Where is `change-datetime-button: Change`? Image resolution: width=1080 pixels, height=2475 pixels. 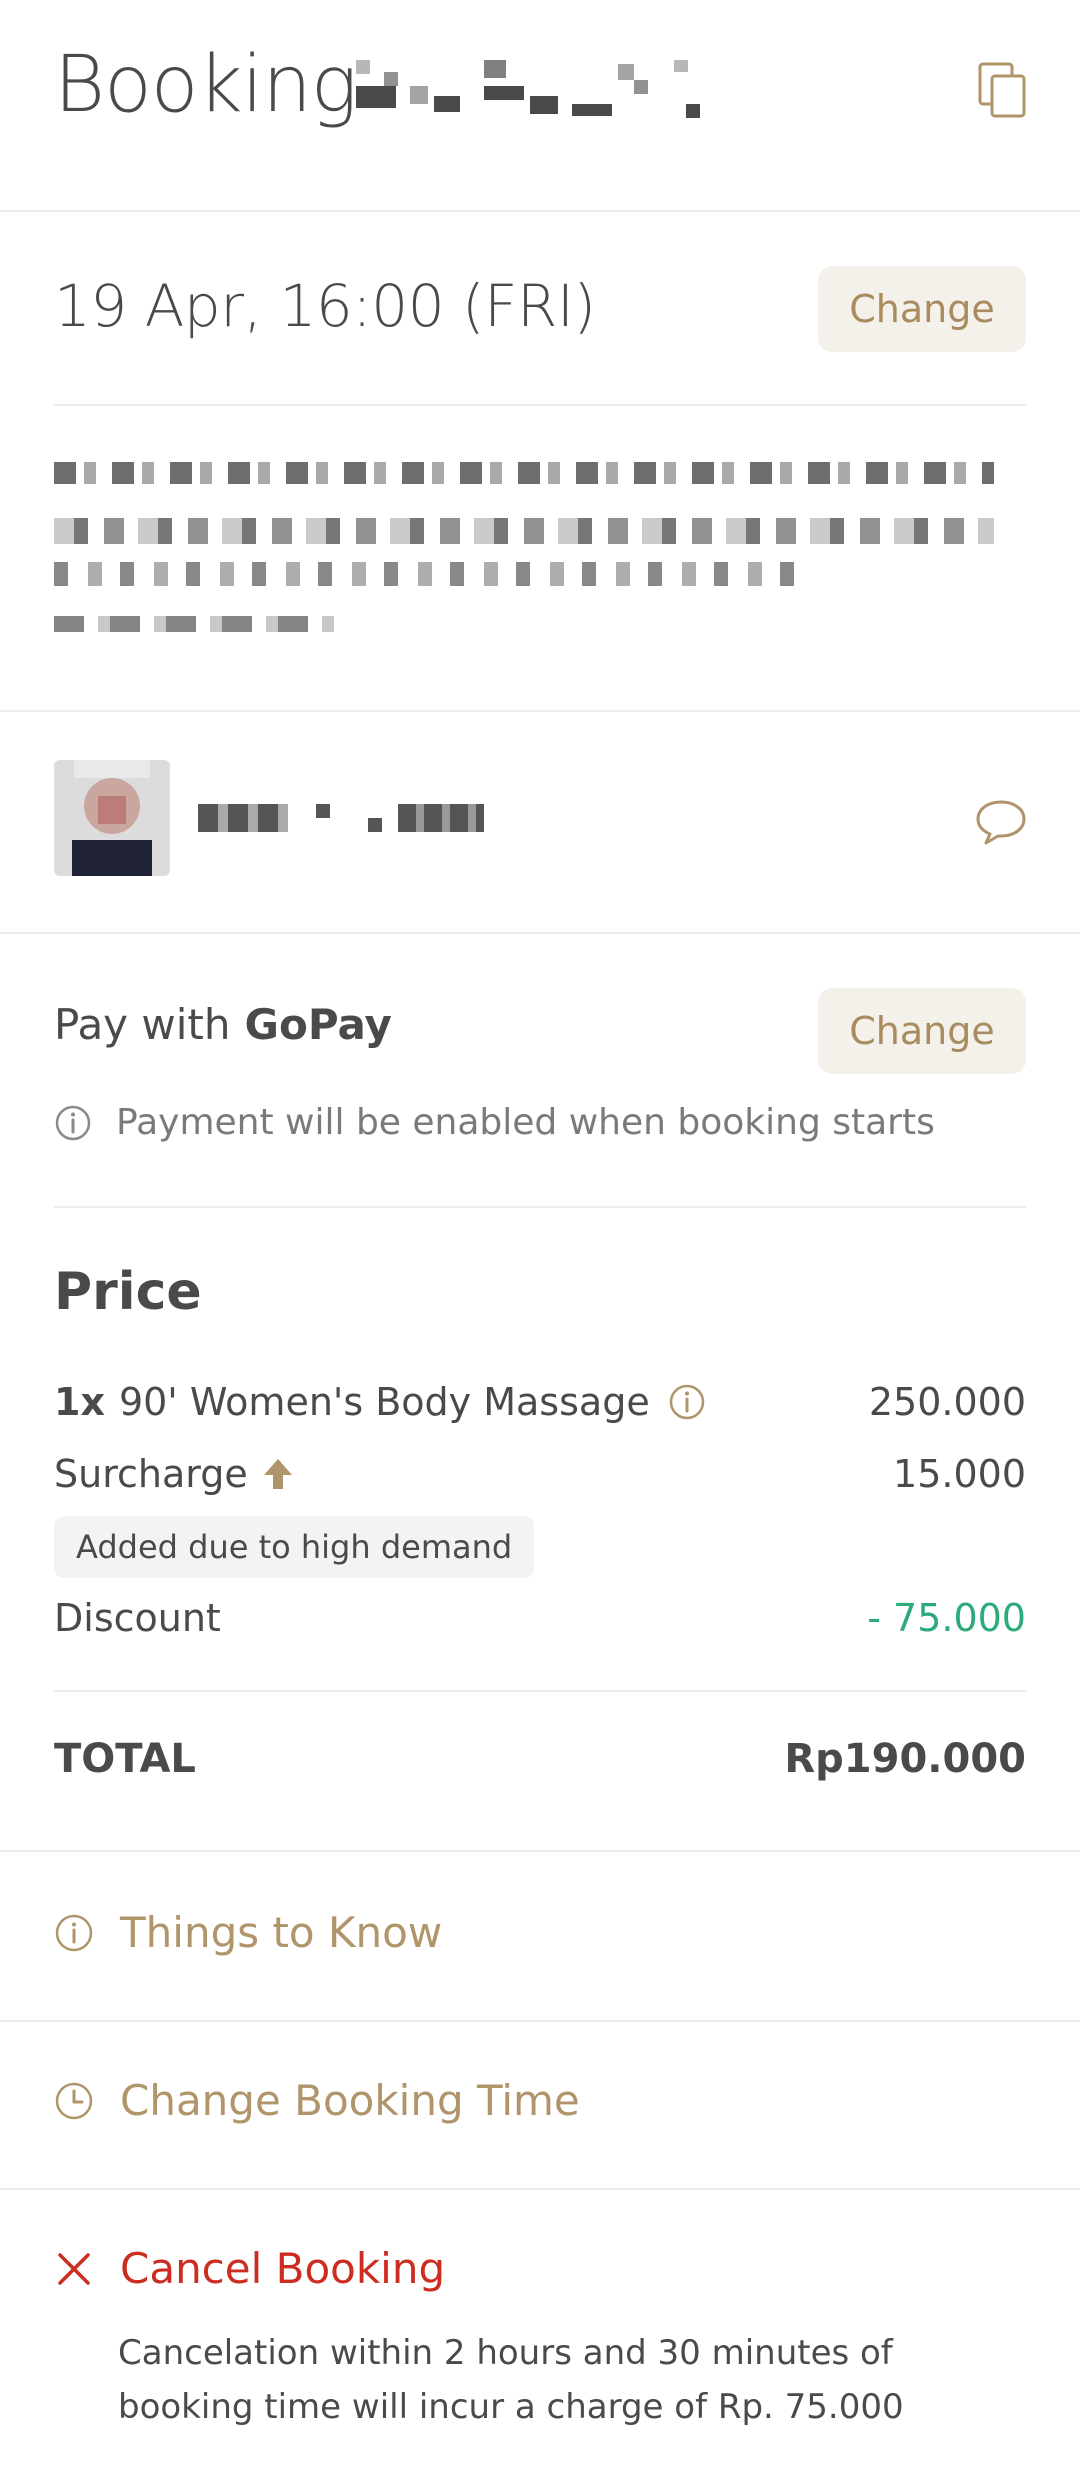
change-datetime-button: Change is located at coordinates (922, 309).